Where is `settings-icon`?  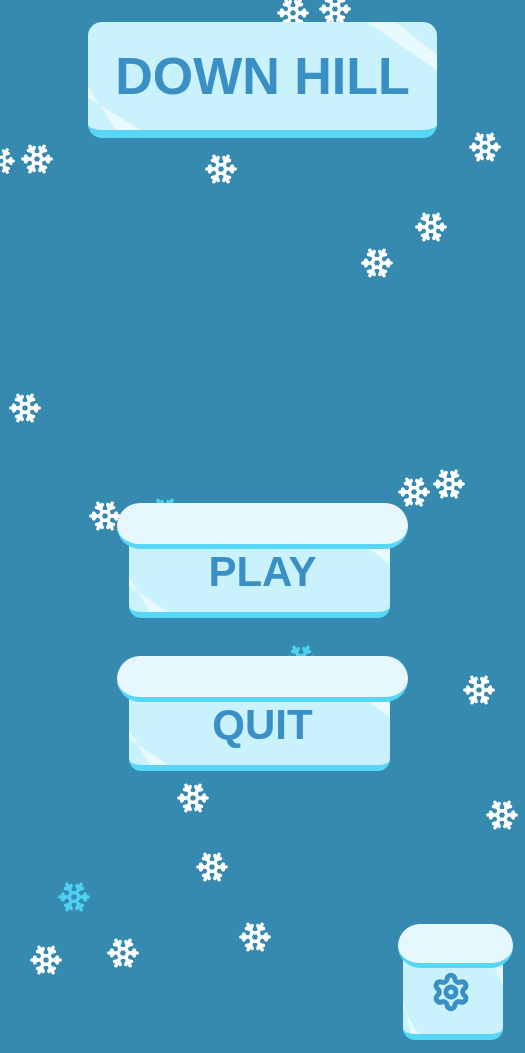 settings-icon is located at coordinates (451, 992).